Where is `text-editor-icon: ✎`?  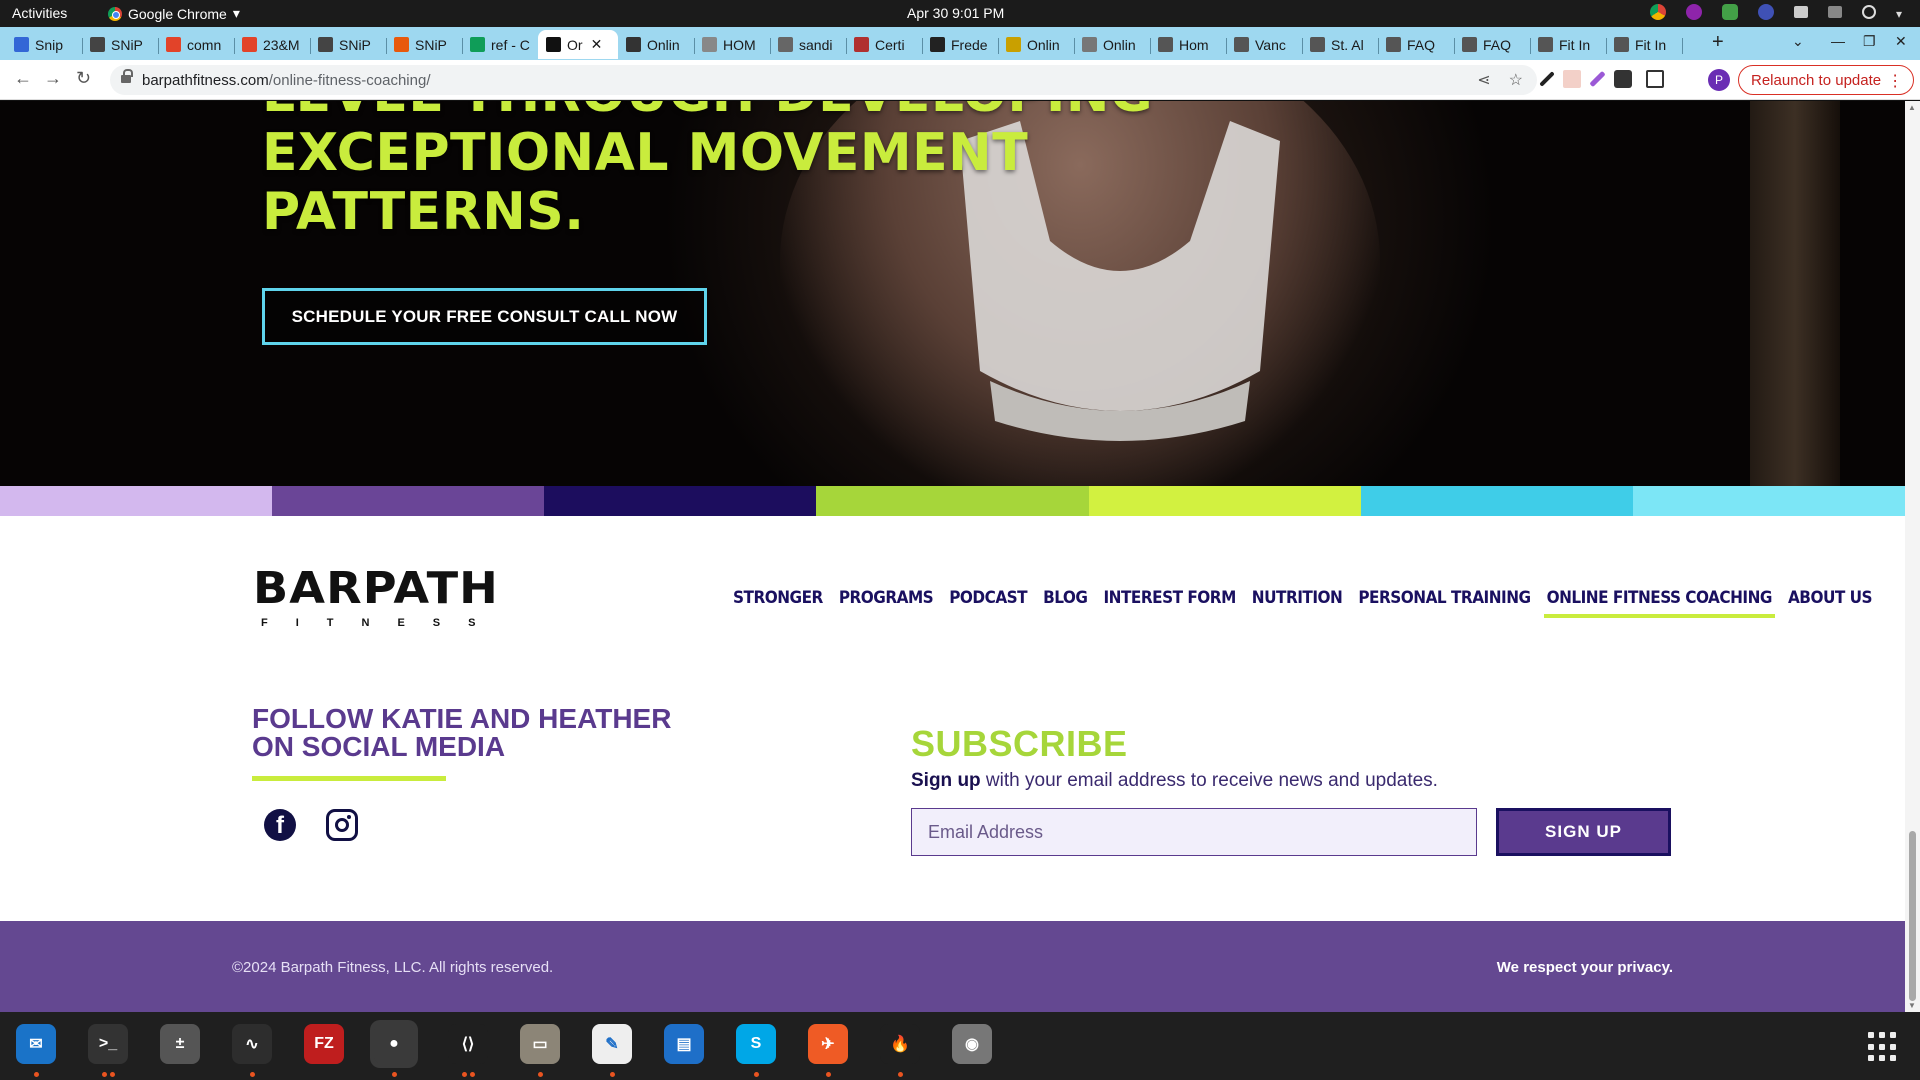
text-editor-icon: ✎ is located at coordinates (612, 1044).